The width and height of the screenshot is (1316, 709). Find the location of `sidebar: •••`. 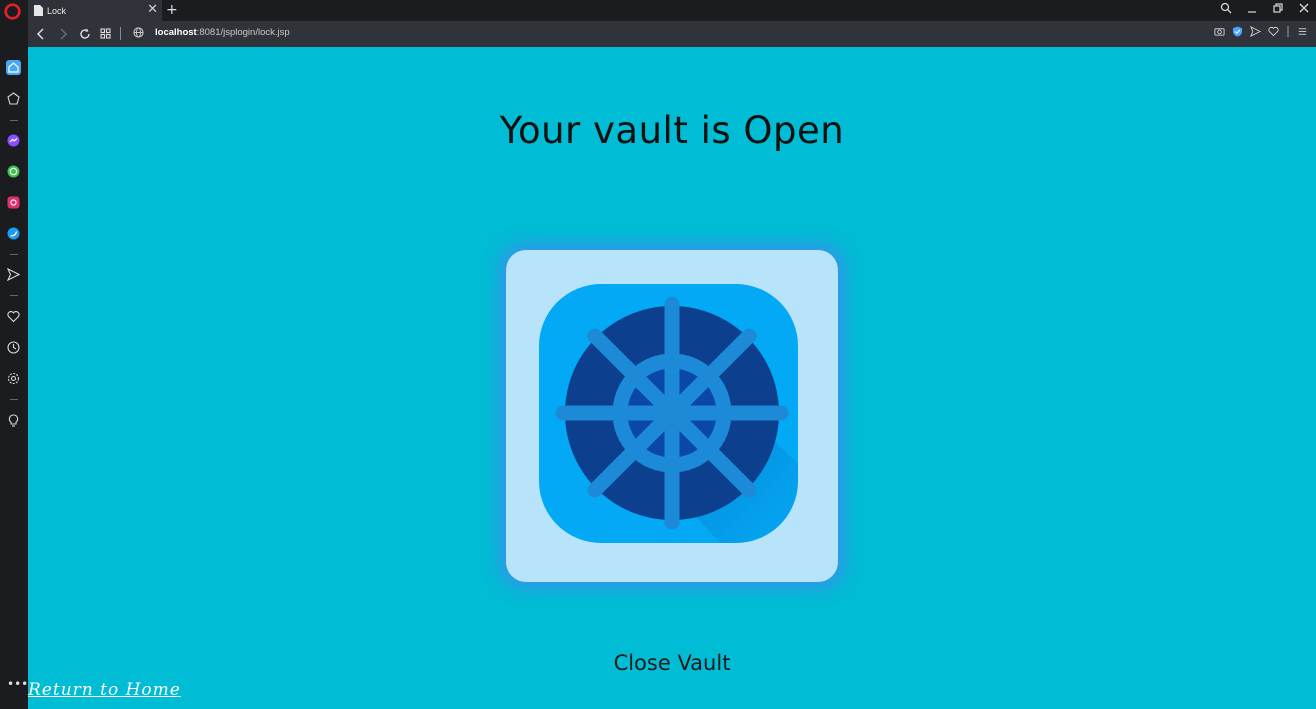

sidebar: ••• is located at coordinates (14, 365).